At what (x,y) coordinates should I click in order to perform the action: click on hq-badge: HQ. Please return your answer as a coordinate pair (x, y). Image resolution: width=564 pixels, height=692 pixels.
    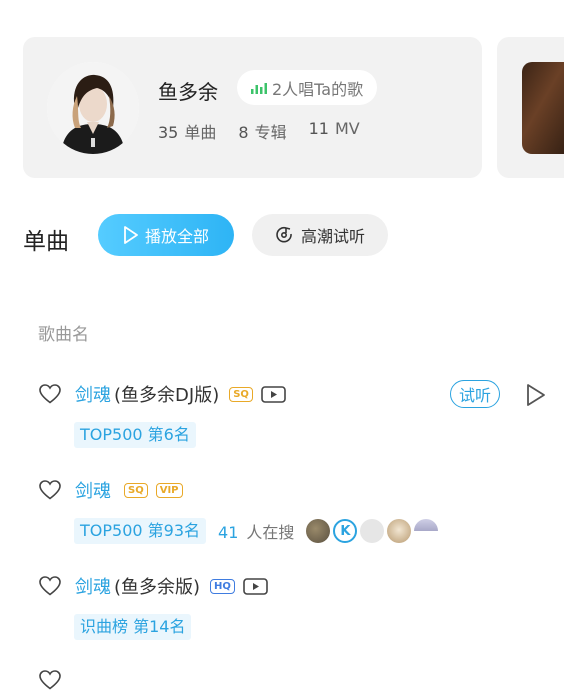
    Looking at the image, I should click on (222, 586).